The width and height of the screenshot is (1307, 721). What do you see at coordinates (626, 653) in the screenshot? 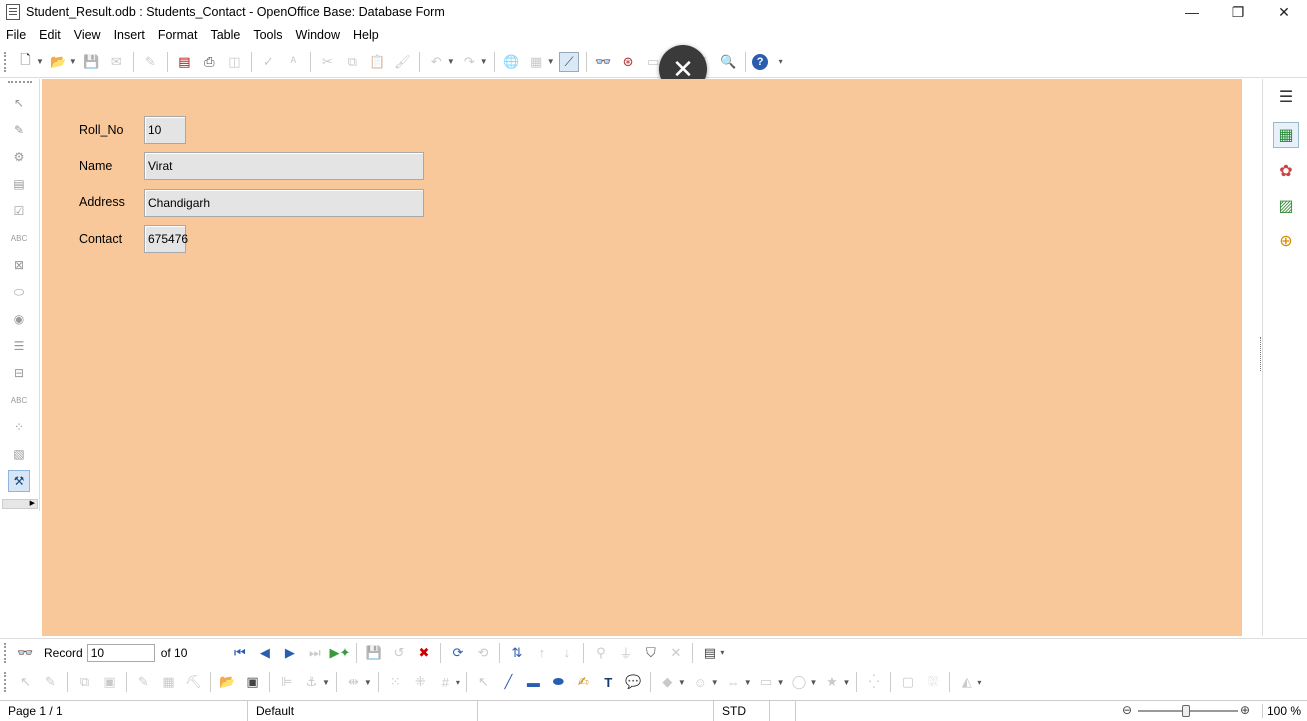
I see `apply-filter-icon: ⏚` at bounding box center [626, 653].